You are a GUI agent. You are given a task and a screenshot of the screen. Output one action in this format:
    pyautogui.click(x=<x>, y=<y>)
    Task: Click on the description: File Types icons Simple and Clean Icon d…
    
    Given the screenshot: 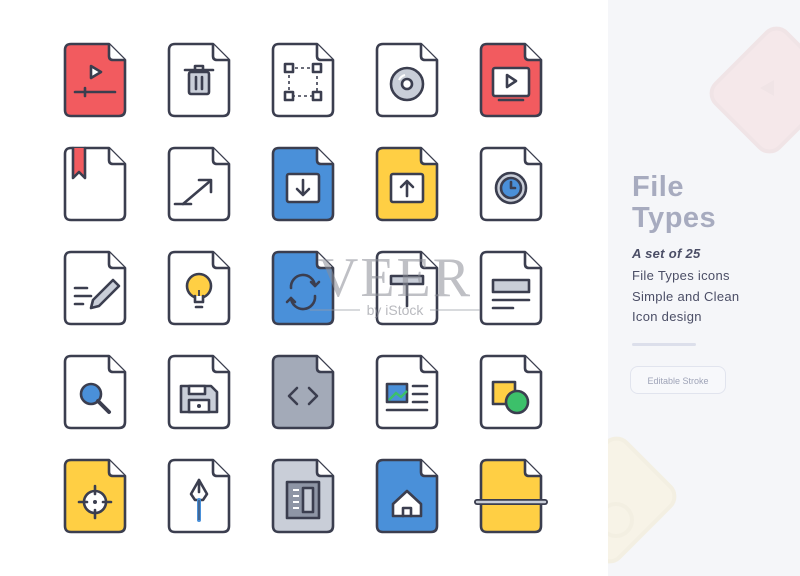 What is the action you would take?
    pyautogui.click(x=685, y=297)
    